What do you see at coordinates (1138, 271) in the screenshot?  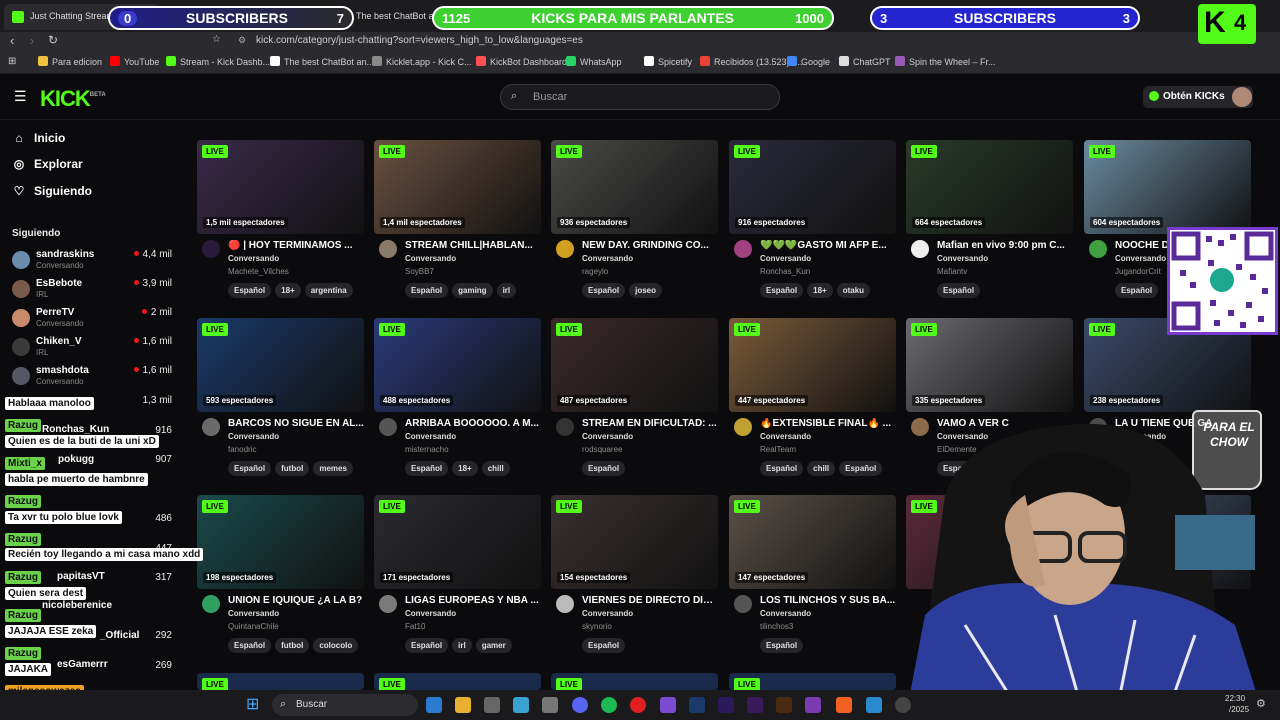 I see `channel-name: JugandorCrit` at bounding box center [1138, 271].